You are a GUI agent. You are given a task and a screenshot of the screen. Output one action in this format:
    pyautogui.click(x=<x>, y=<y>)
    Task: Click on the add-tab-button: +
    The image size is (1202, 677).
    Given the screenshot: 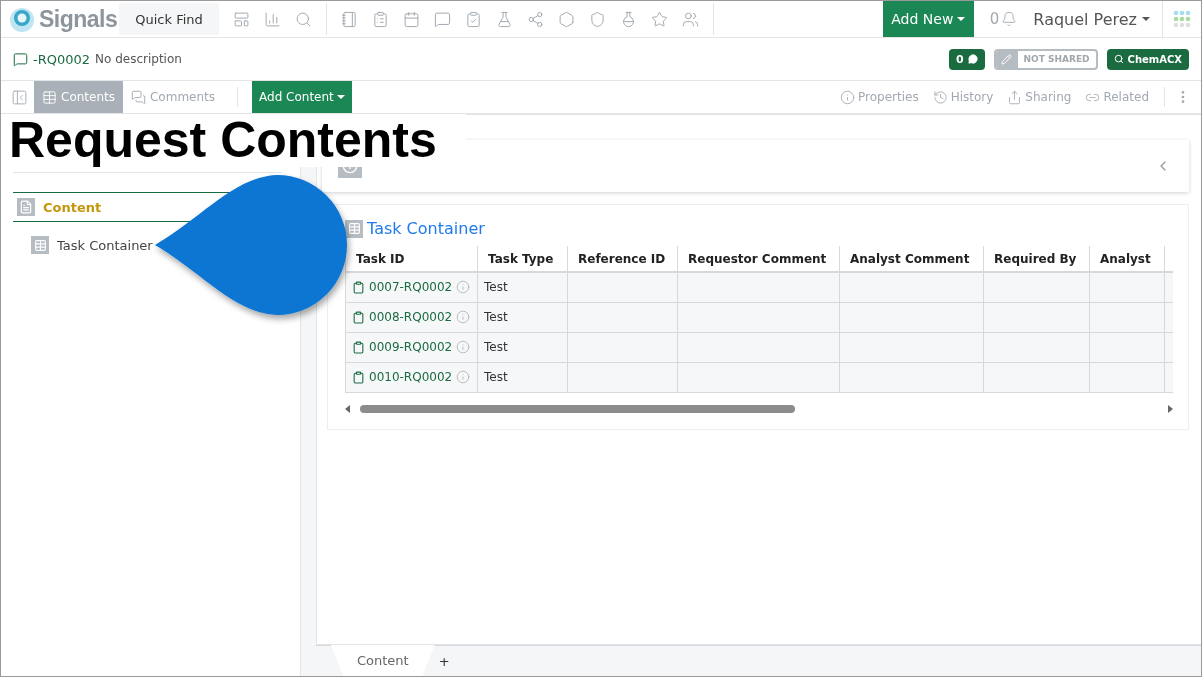 What is the action you would take?
    pyautogui.click(x=444, y=661)
    